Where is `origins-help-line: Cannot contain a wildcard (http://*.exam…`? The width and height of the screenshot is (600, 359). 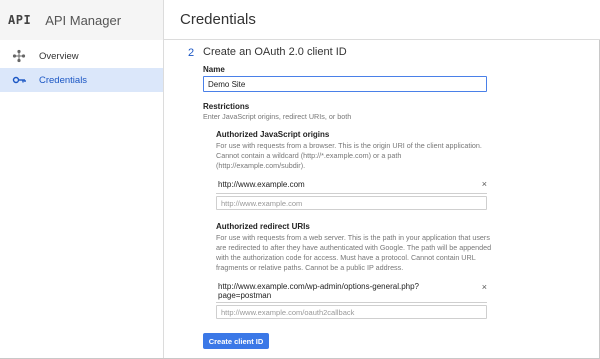 origins-help-line: Cannot contain a wildcard (http://*.exam… is located at coordinates (309, 155).